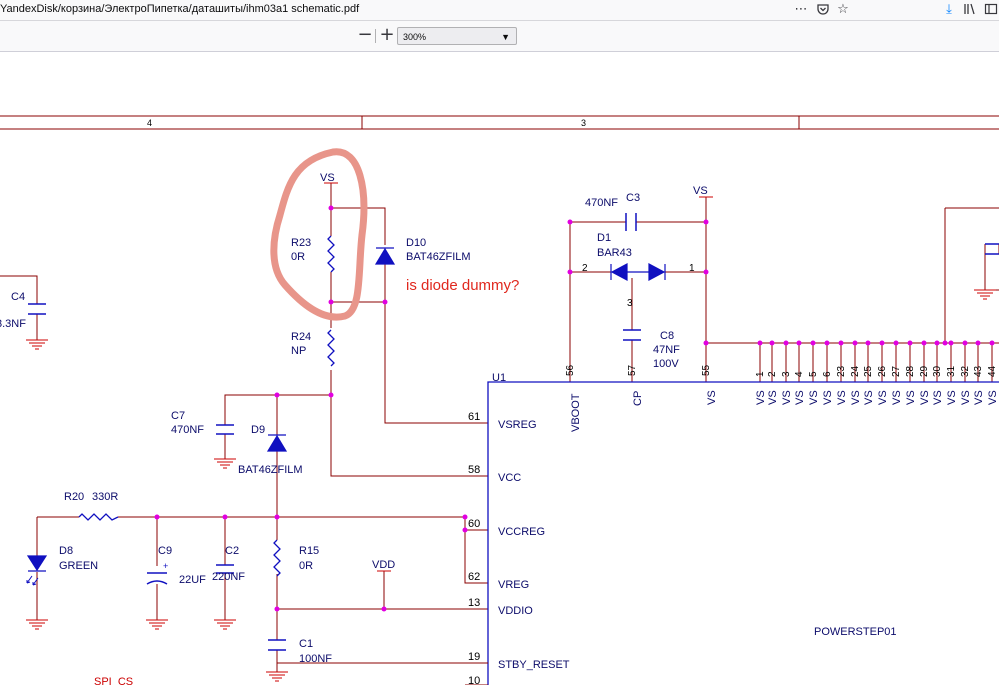 The width and height of the screenshot is (999, 690). Describe the element at coordinates (258, 430) in the screenshot. I see `d9-ref: D9` at that location.